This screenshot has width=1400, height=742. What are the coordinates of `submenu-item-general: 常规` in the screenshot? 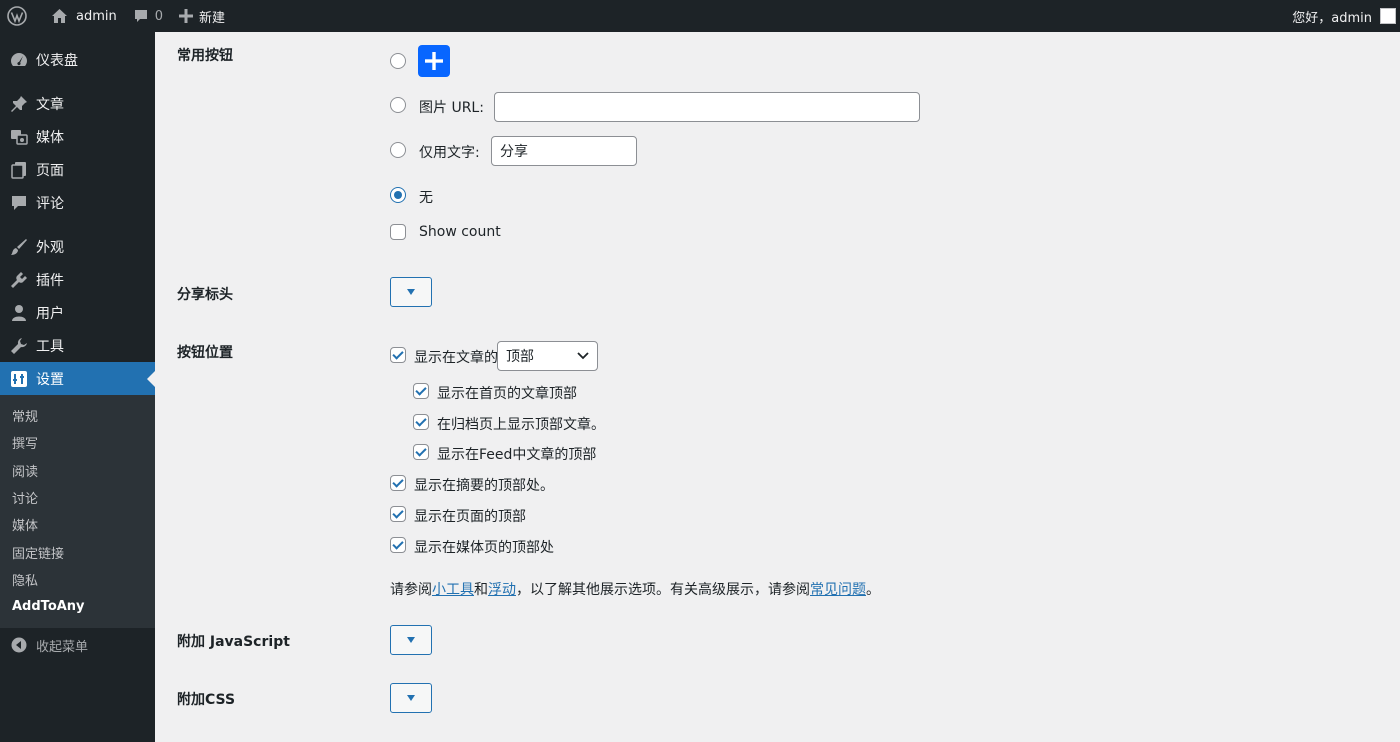 It's located at (77, 415).